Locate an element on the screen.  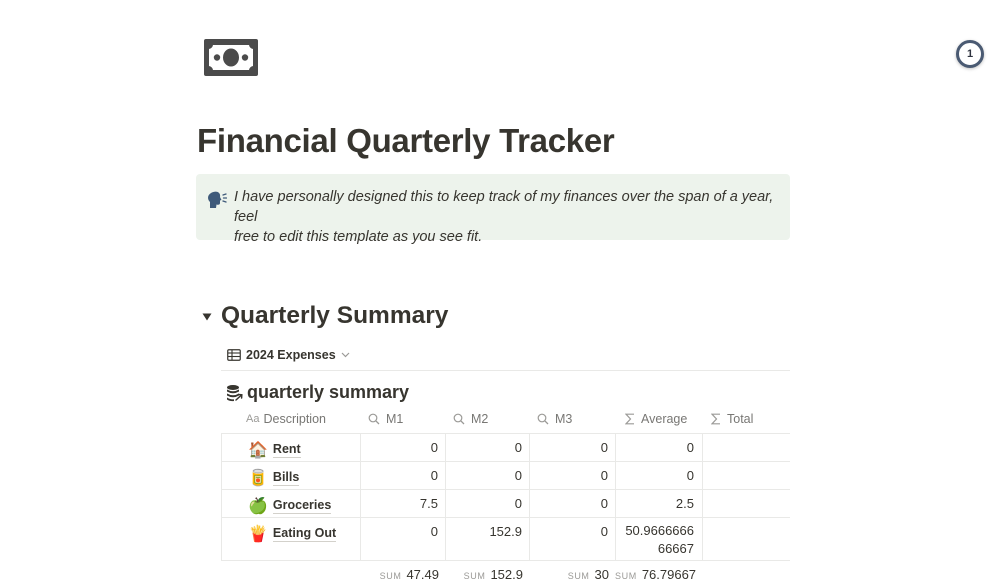
sum-value: 152.9 is located at coordinates (506, 574).